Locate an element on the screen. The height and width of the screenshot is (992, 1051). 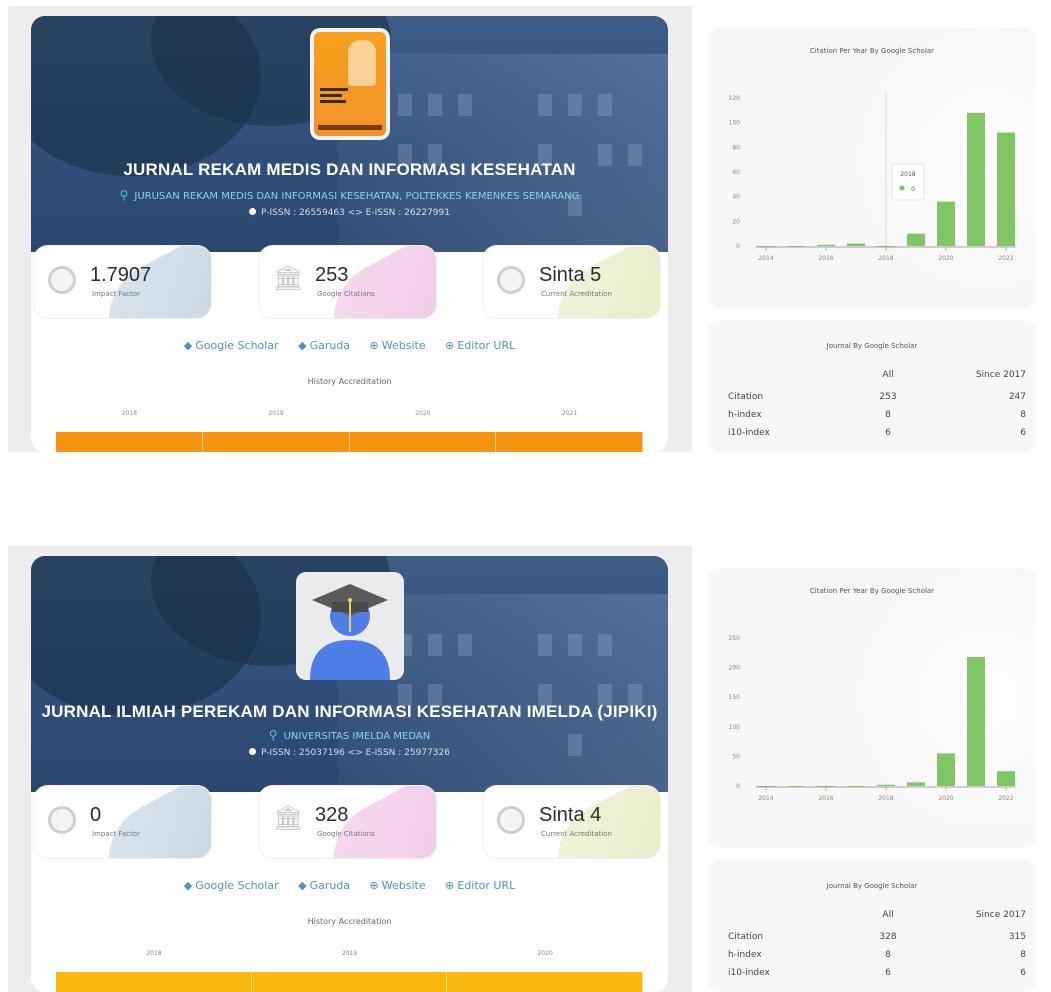
tooltip-series-dot is located at coordinates (902, 188).